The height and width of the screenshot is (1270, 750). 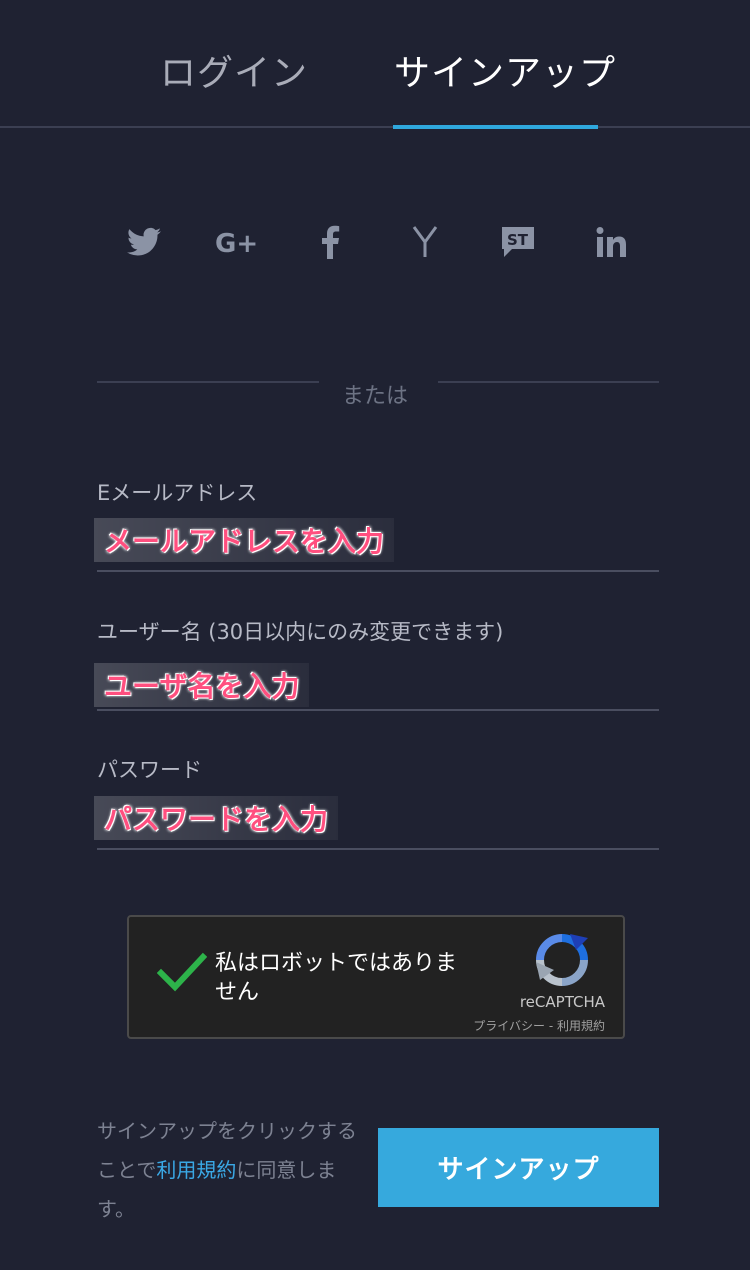 What do you see at coordinates (518, 1167) in the screenshot?
I see `signup-button: サインアップ` at bounding box center [518, 1167].